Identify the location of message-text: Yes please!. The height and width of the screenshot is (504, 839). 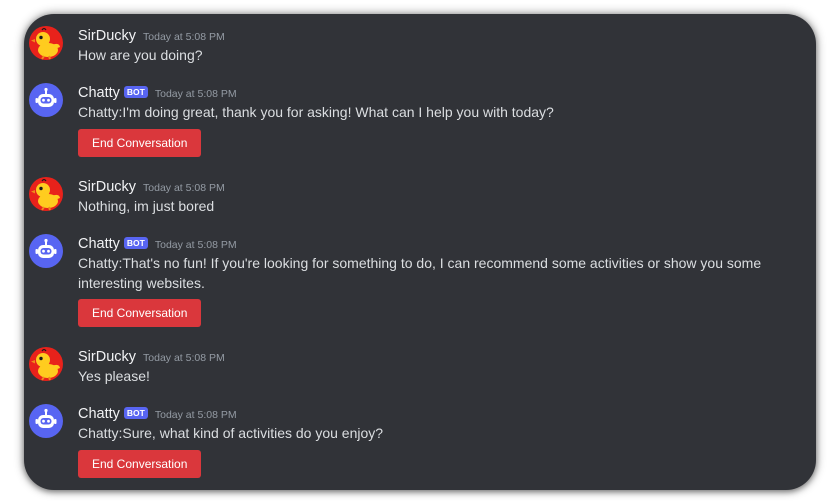
(114, 376).